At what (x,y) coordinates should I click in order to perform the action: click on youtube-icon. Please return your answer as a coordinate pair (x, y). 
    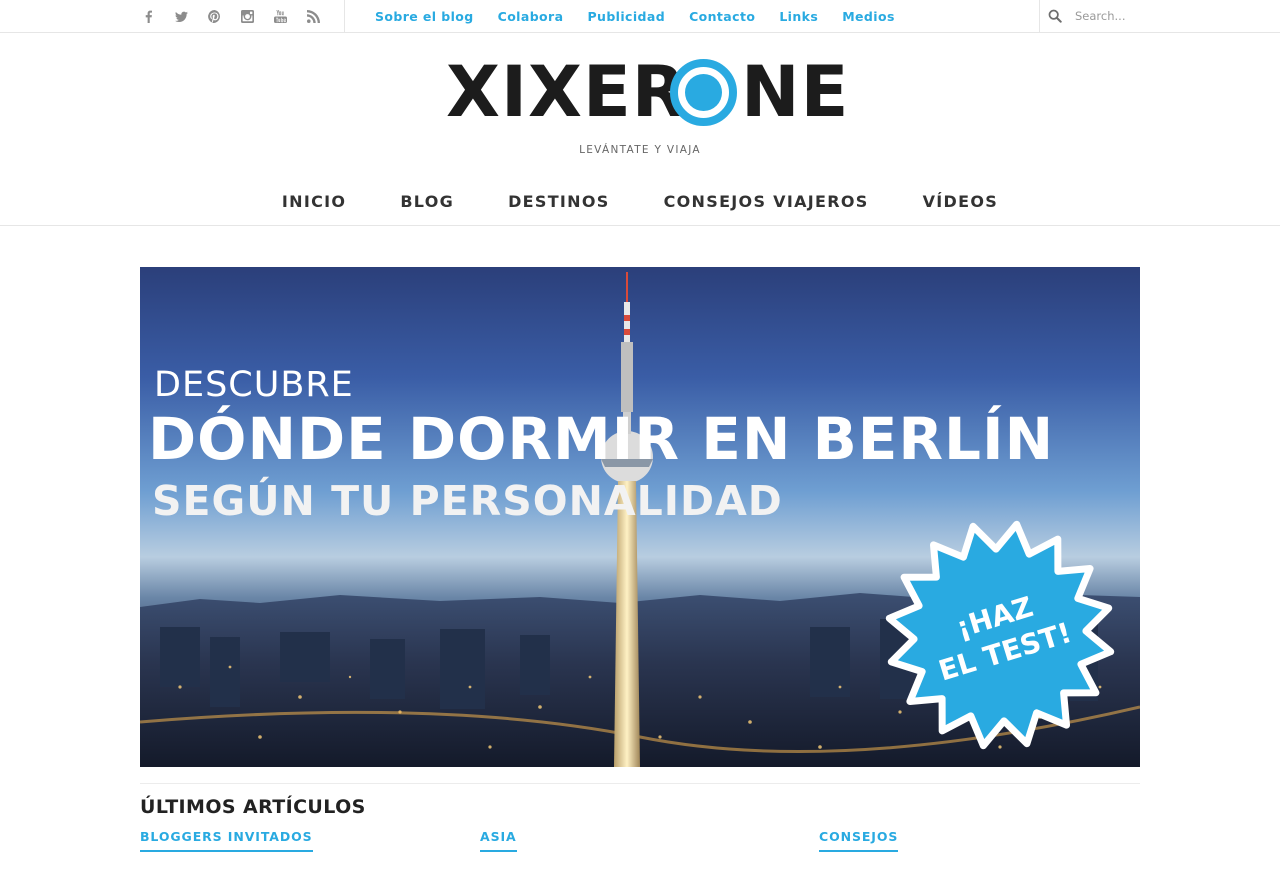
    Looking at the image, I should click on (280, 16).